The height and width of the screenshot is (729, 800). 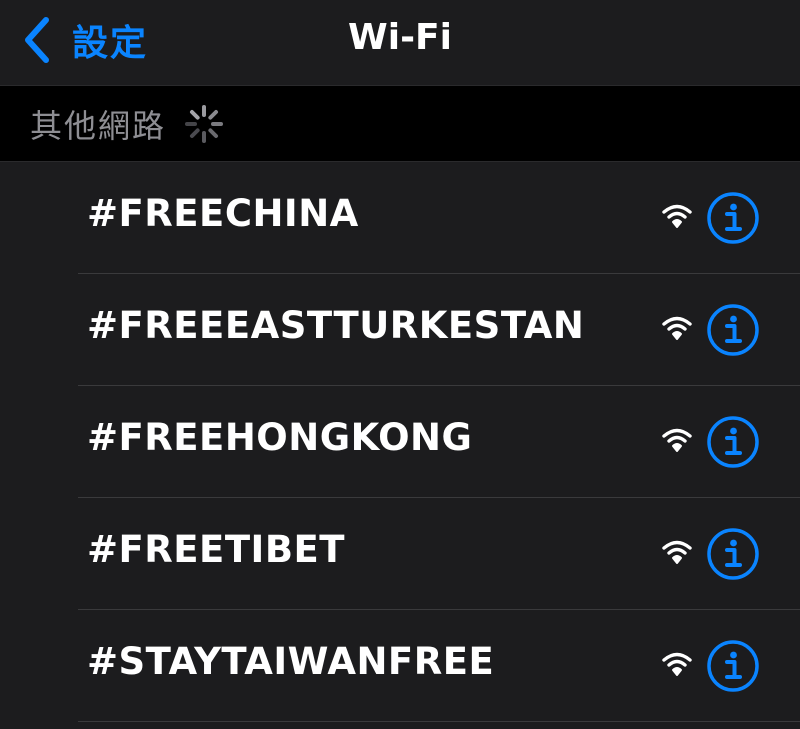 What do you see at coordinates (439, 218) in the screenshot?
I see `network-row: #FREECHINA` at bounding box center [439, 218].